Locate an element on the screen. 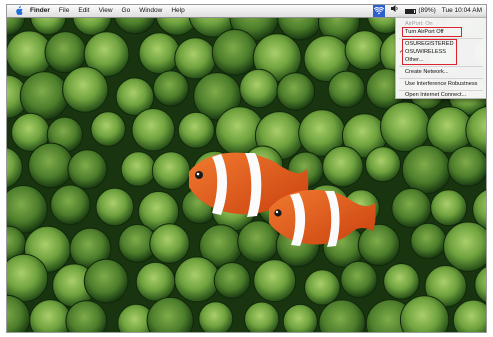  battery-indicator: (89%) is located at coordinates (420, 11).